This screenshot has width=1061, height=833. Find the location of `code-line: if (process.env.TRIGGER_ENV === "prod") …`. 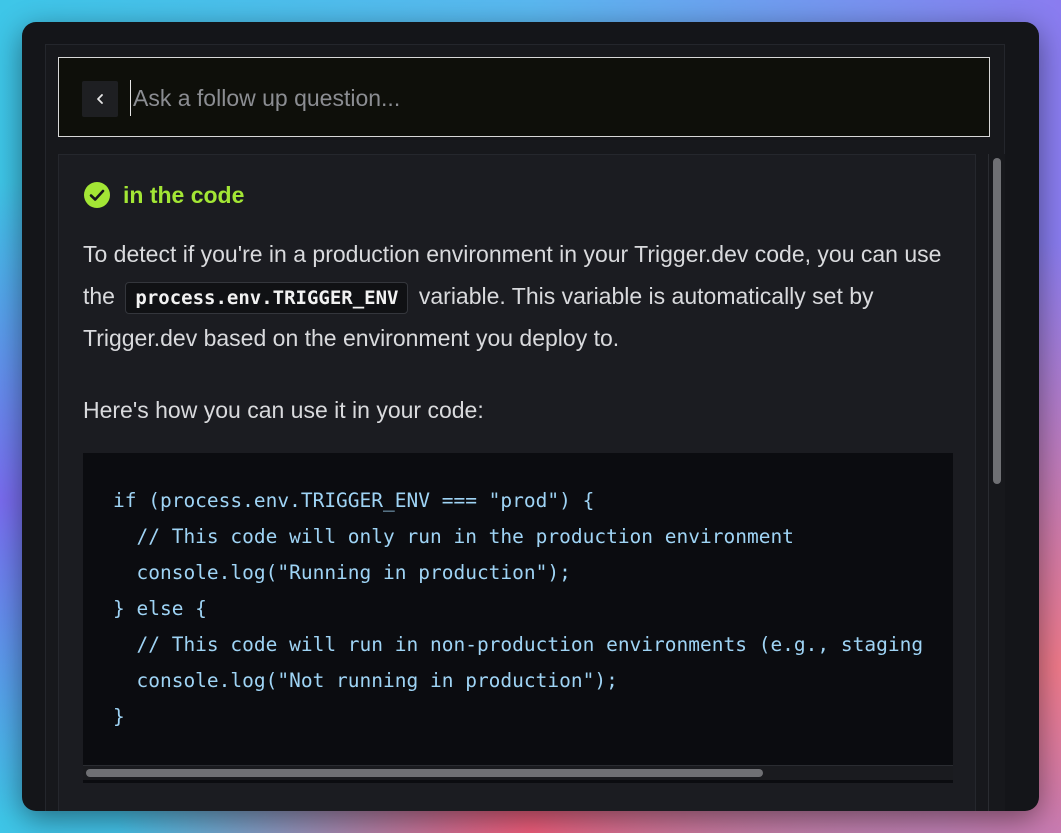

code-line: if (process.env.TRIGGER_ENV === "prod") … is located at coordinates (354, 500).